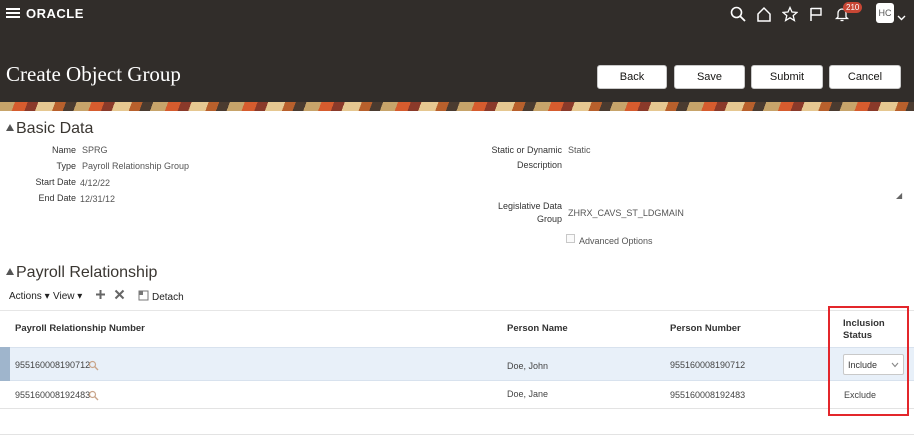 The image size is (914, 441). I want to click on ldg-label-line2: Group, so click(549, 219).